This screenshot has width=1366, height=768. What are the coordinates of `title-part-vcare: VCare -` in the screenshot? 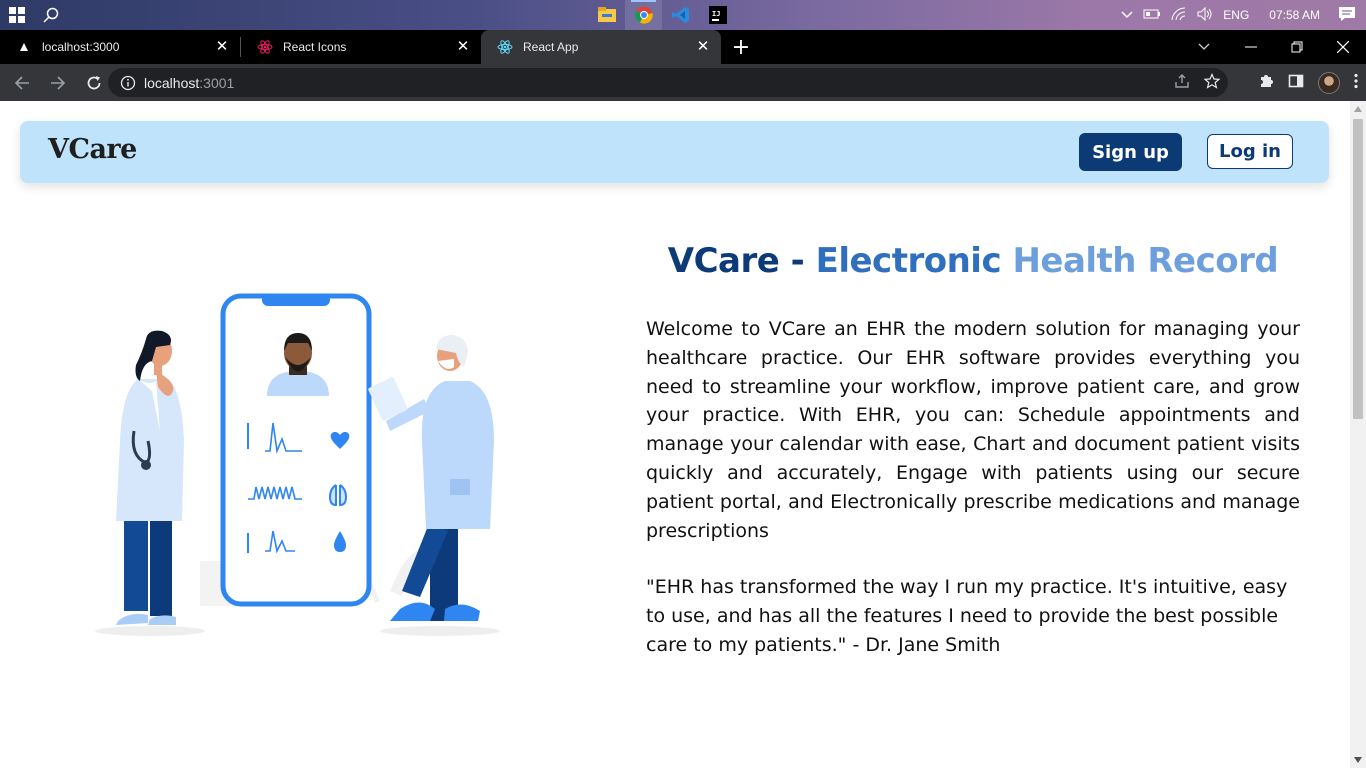 It's located at (741, 261).